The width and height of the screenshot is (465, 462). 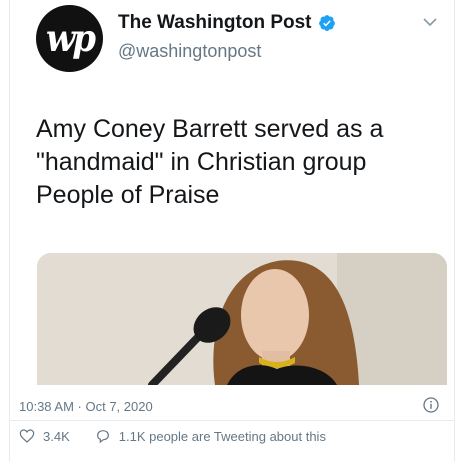 I want to click on speech-bubble-icon, so click(x=102, y=437).